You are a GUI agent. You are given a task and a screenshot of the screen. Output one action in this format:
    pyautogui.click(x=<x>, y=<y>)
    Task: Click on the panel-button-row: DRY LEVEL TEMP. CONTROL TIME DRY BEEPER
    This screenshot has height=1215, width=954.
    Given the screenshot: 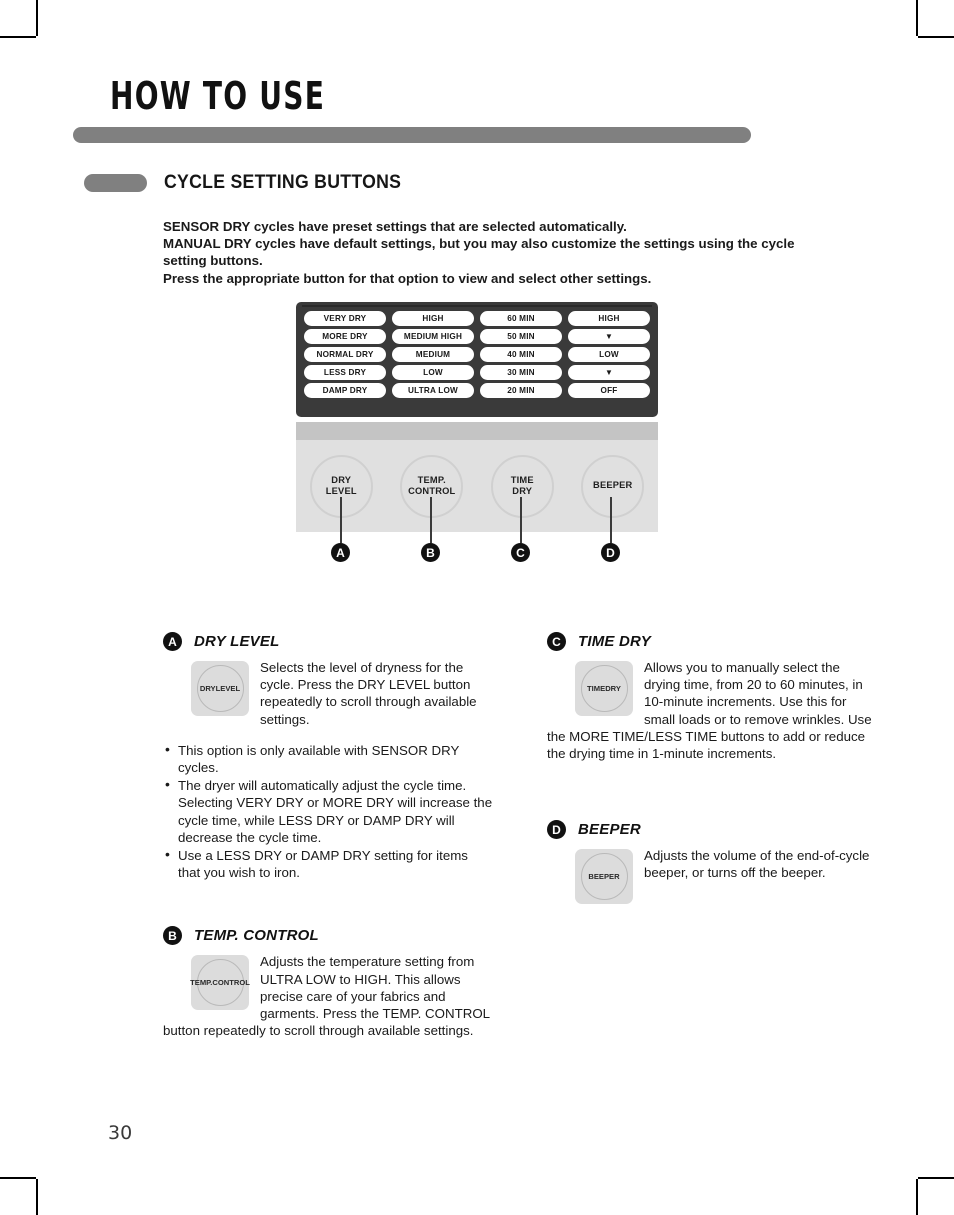 What is the action you would take?
    pyautogui.click(x=477, y=486)
    